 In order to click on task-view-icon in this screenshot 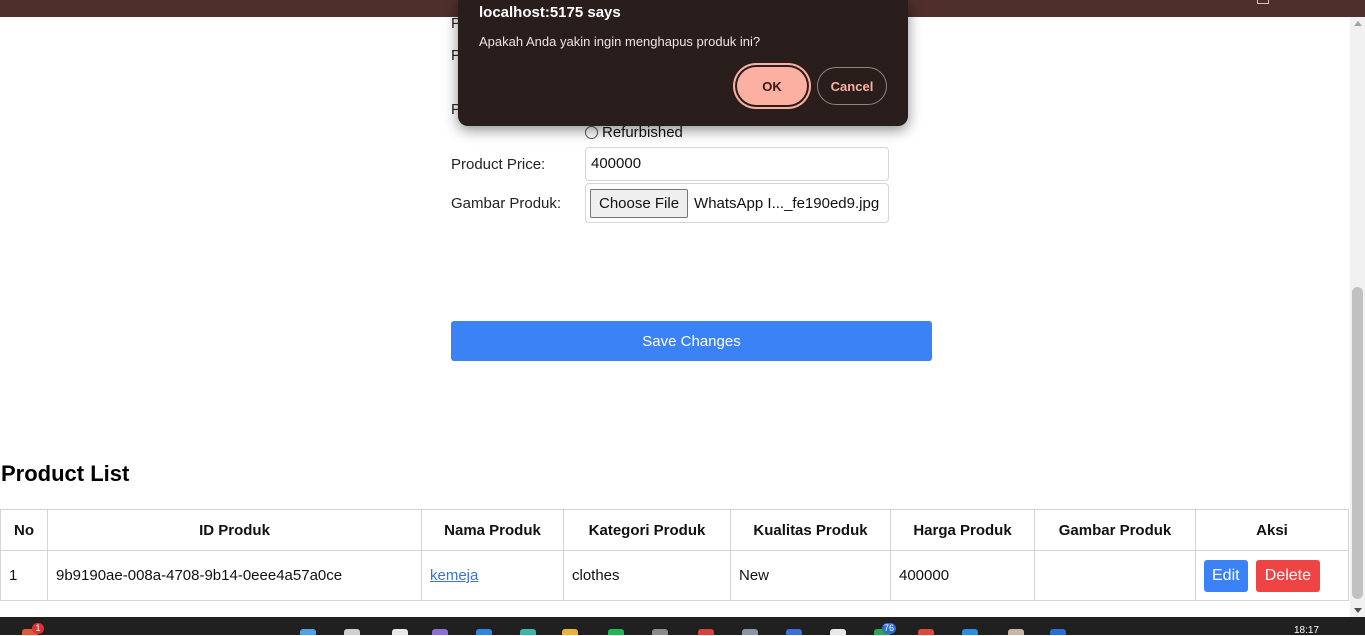, I will do `click(400, 632)`.